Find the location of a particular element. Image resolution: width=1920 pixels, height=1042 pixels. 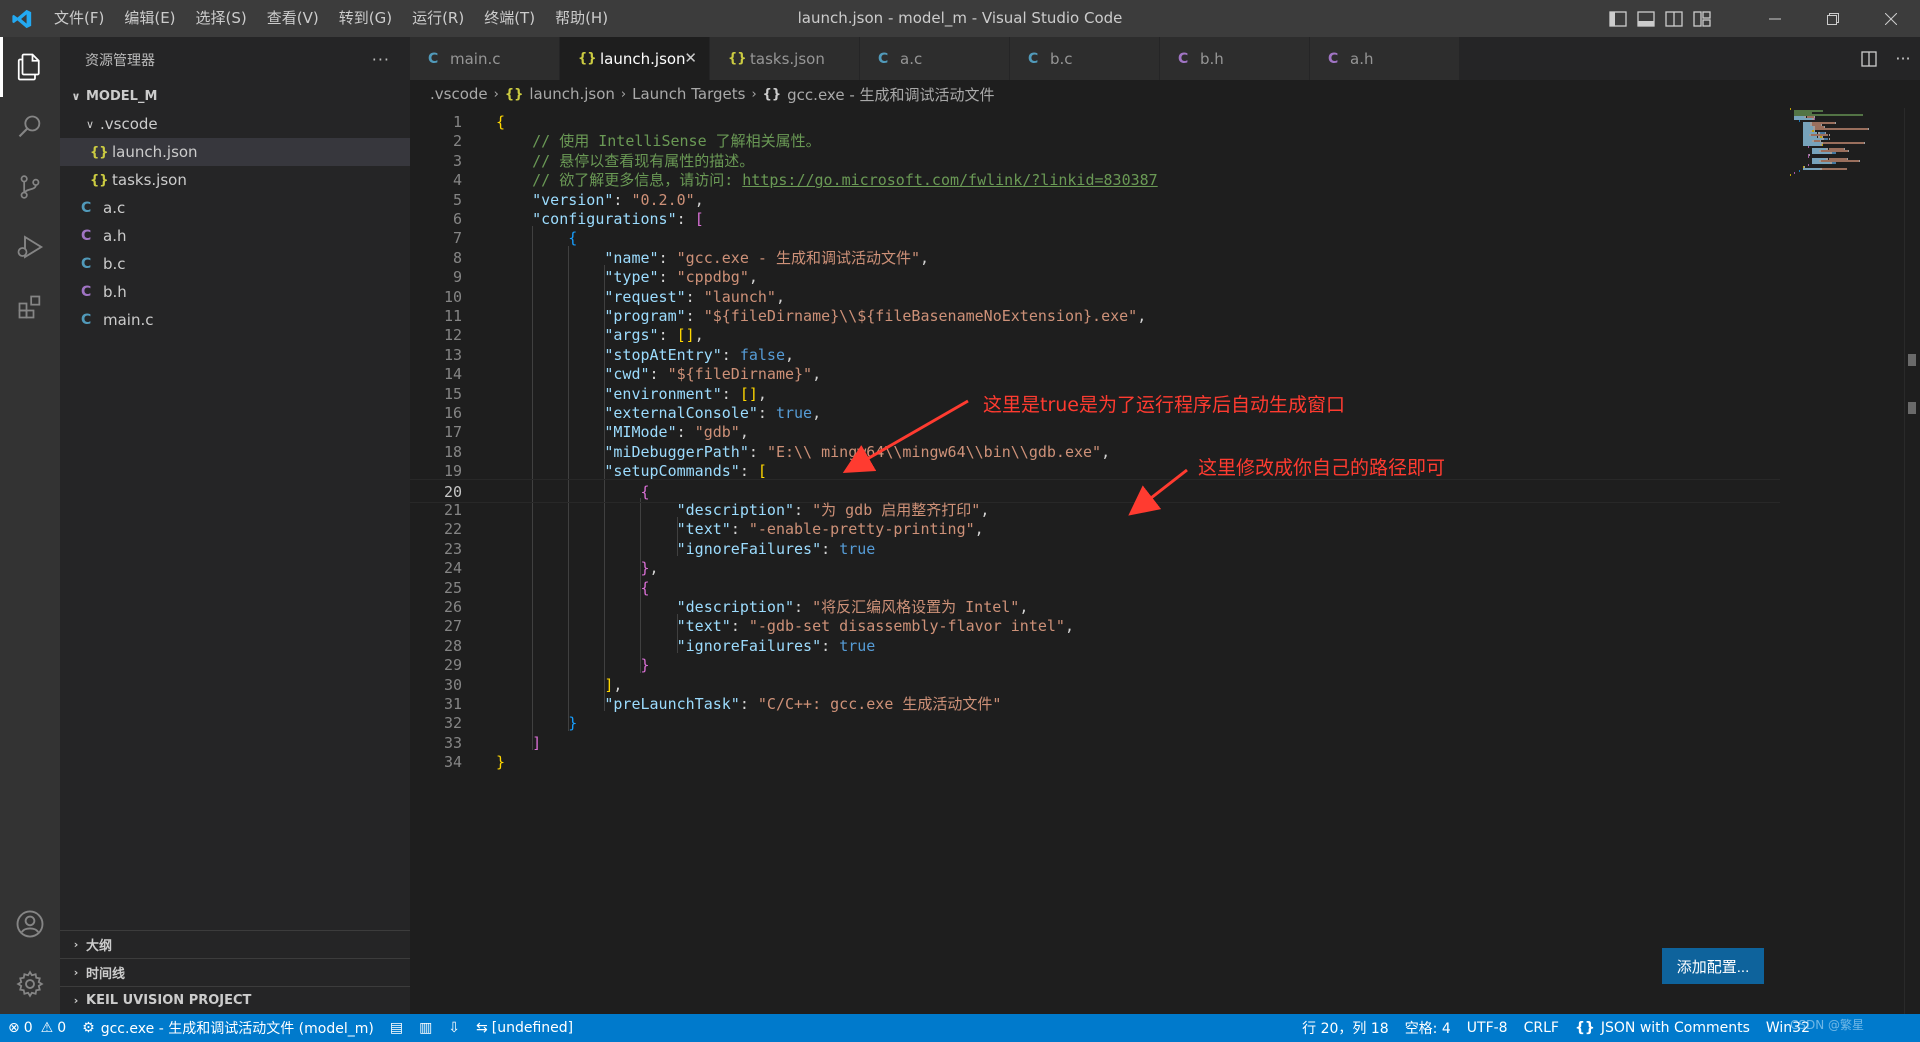

tab-label: b.c is located at coordinates (1061, 58).